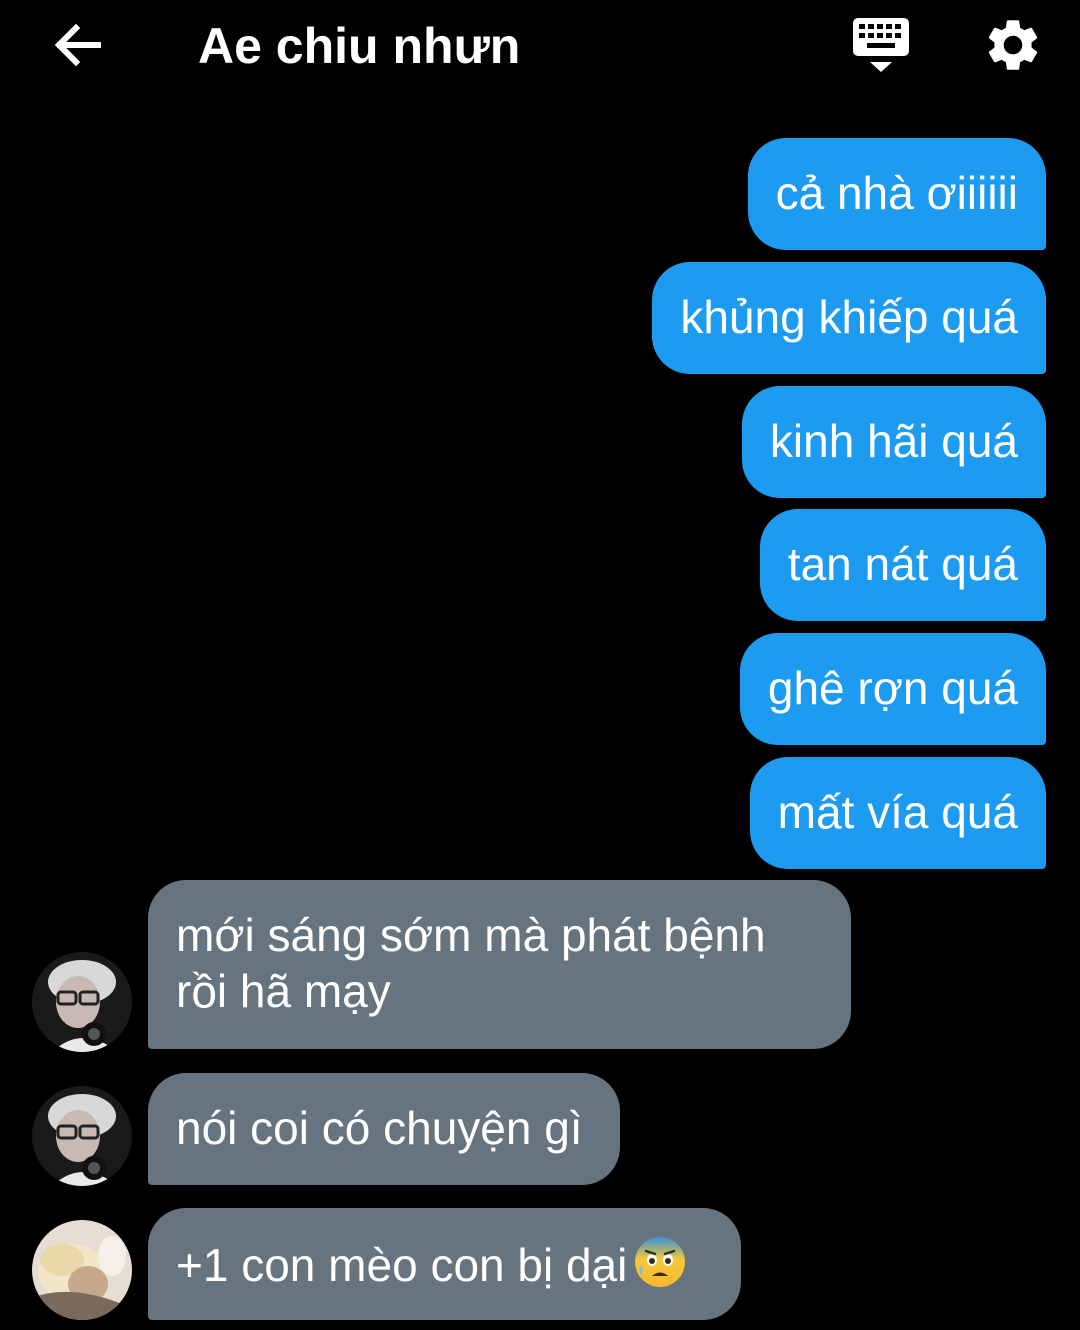 This screenshot has height=1330, width=1080. Describe the element at coordinates (283, 991) in the screenshot. I see `message-text-line: rồi hã mạy` at that location.